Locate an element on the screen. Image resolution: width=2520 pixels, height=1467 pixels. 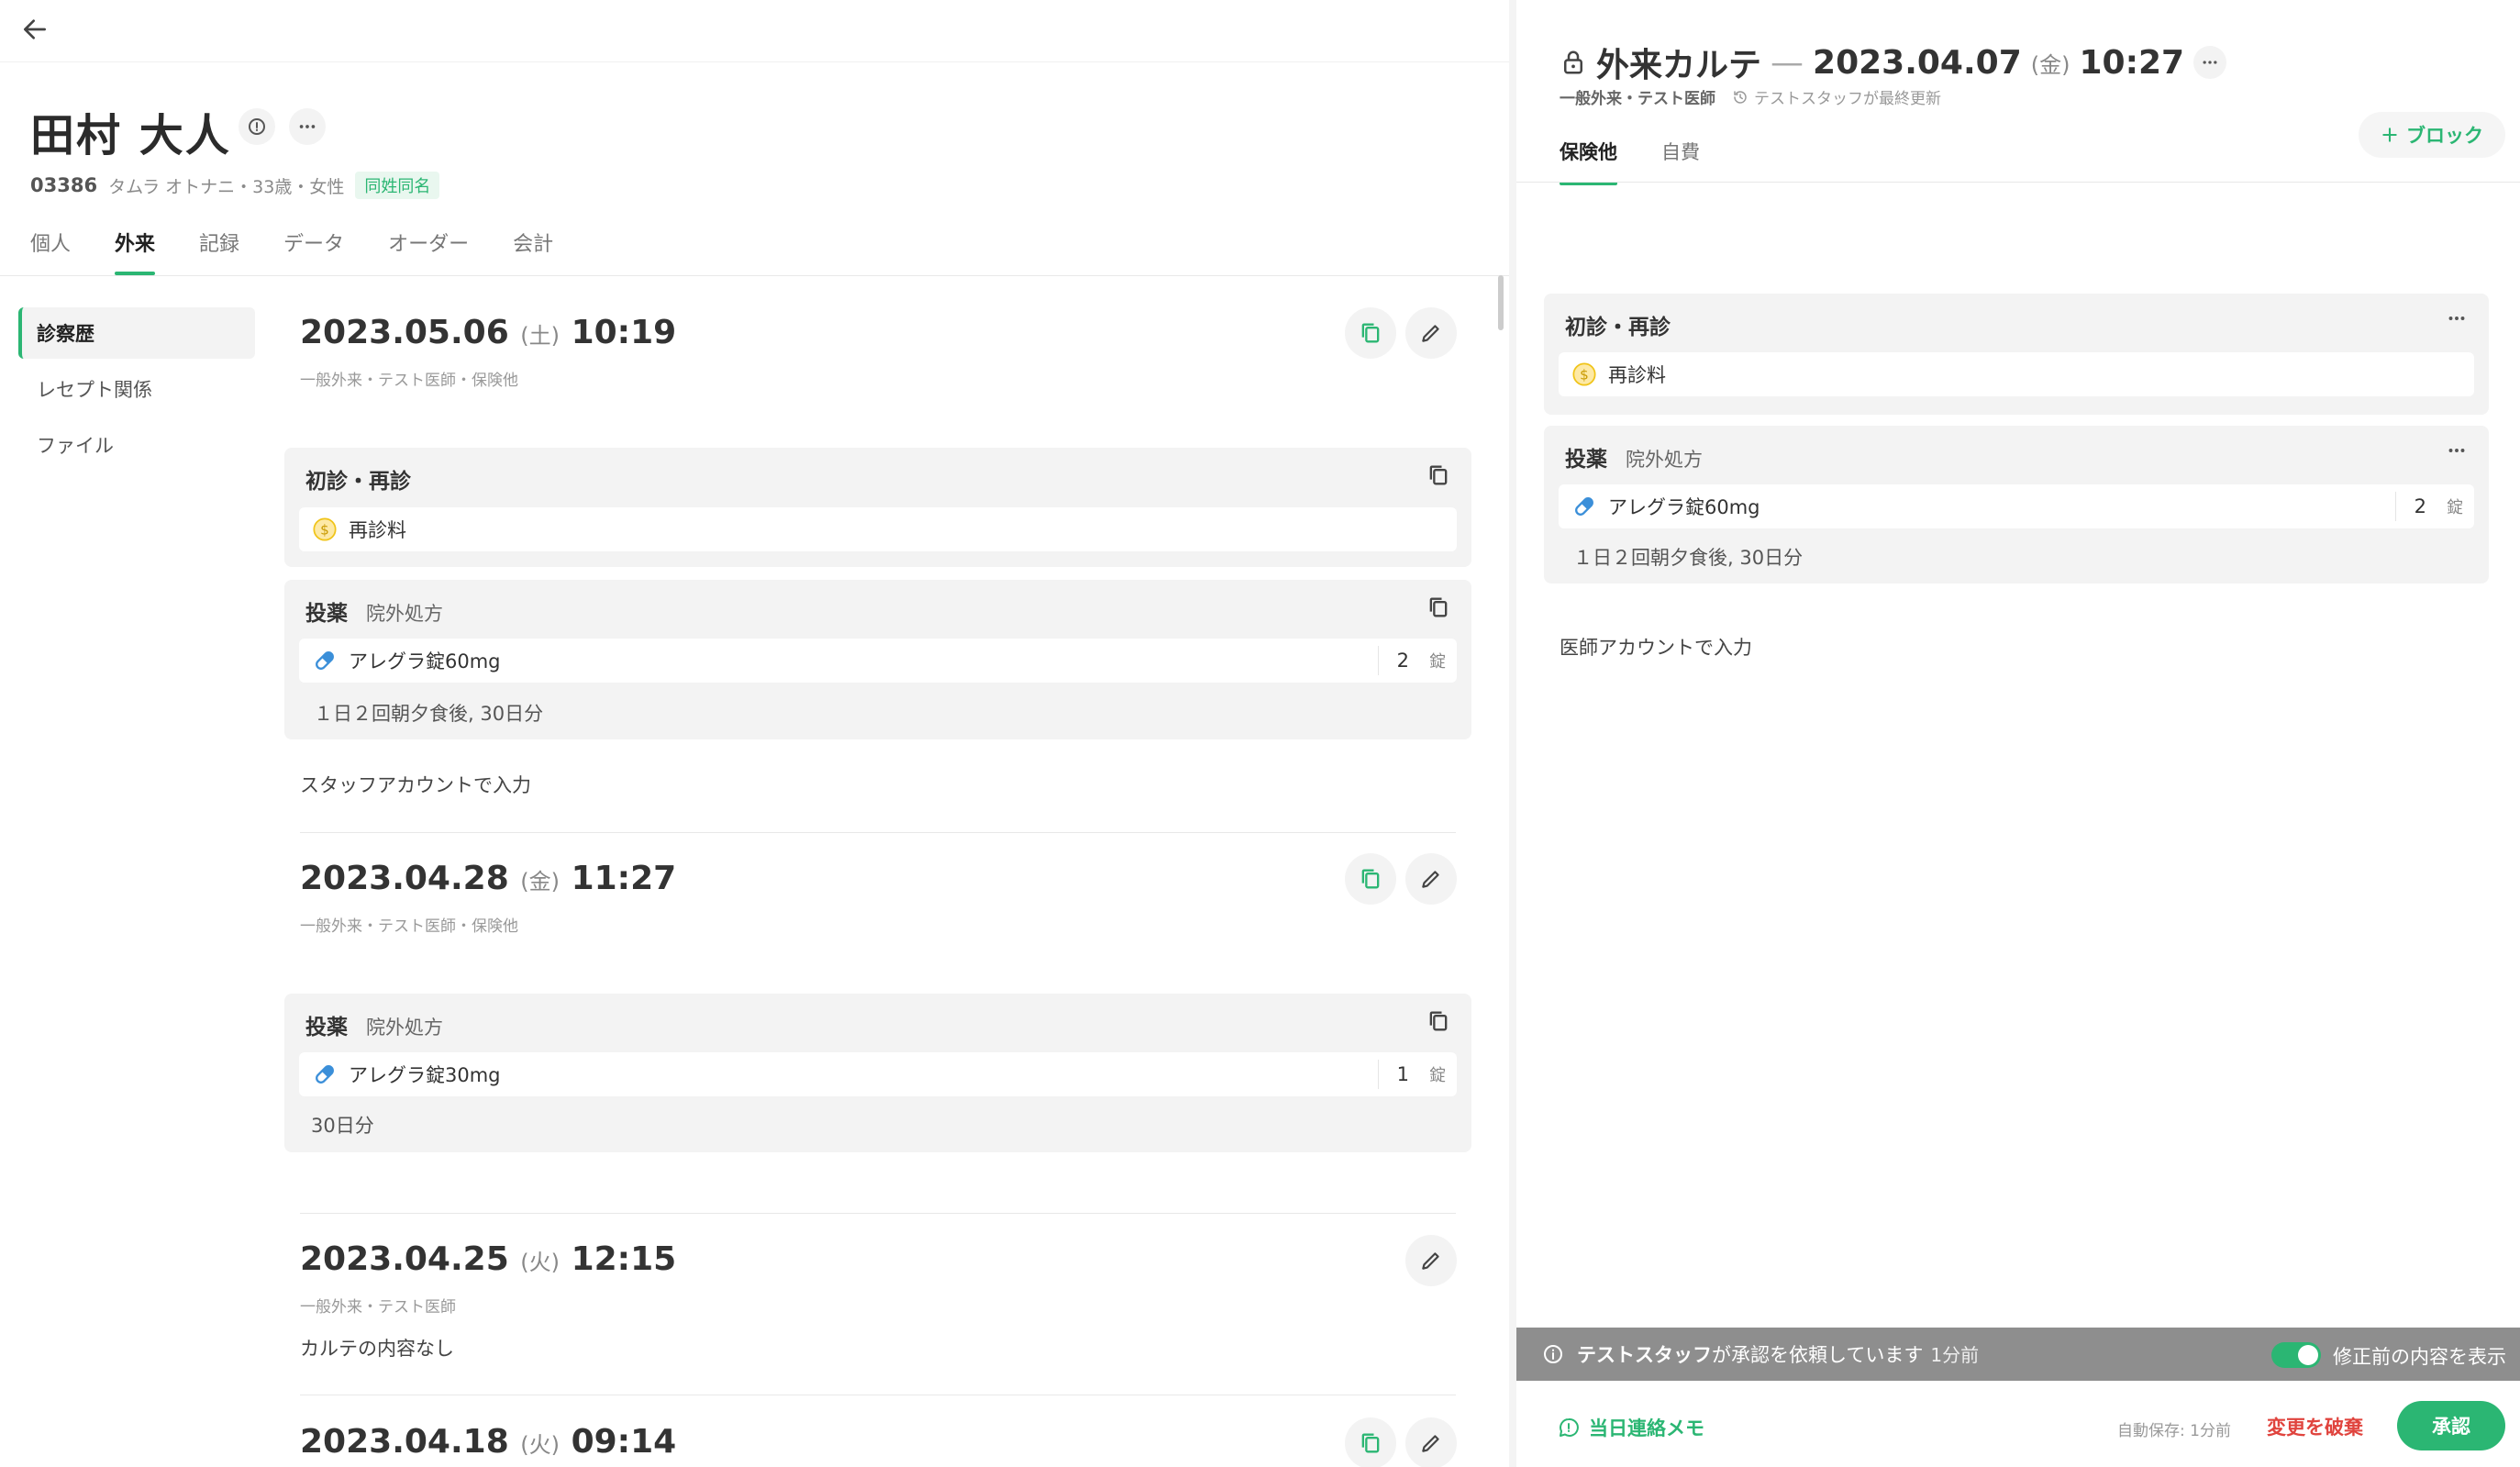
approve-button: 承認 is located at coordinates (2451, 1425).